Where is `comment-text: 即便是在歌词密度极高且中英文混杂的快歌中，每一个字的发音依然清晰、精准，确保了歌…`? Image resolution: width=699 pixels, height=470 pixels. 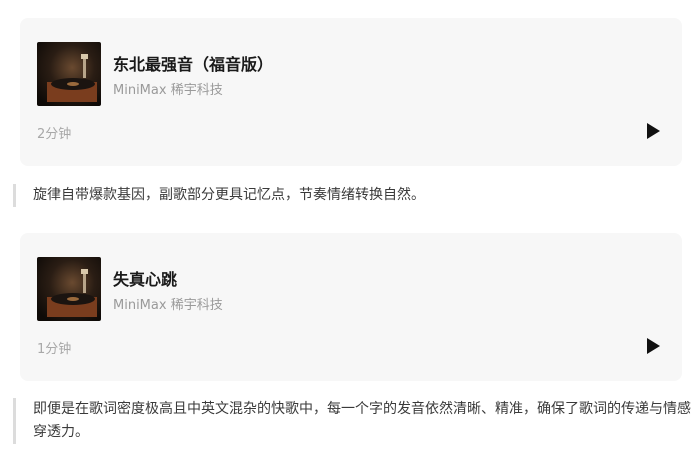 comment-text: 即便是在歌词密度极高且中英文混杂的快歌中，每一个字的发音依然清晰、精准，确保了歌… is located at coordinates (356, 421).